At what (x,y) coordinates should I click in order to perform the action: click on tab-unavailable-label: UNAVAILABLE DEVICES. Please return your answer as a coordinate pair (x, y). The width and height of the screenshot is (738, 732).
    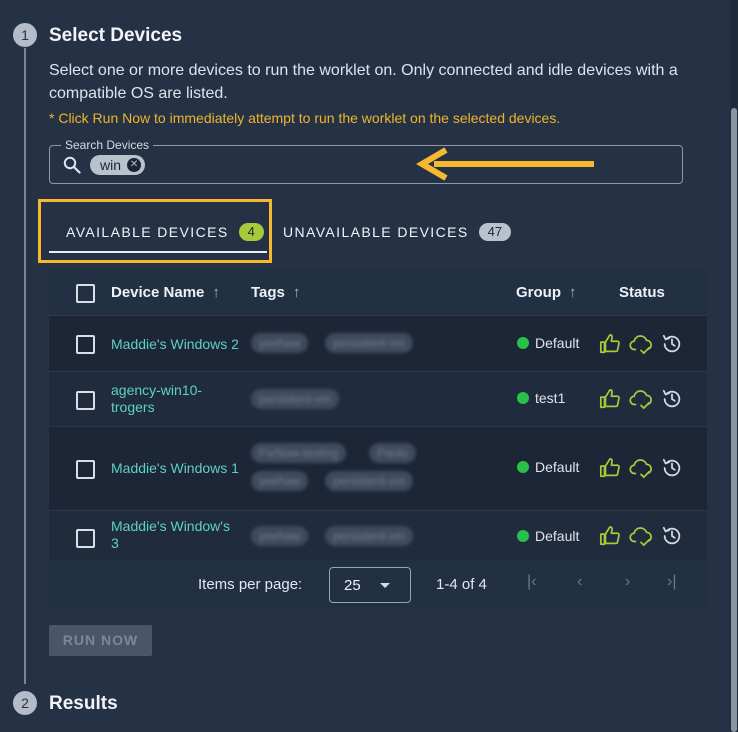
    Looking at the image, I should click on (376, 232).